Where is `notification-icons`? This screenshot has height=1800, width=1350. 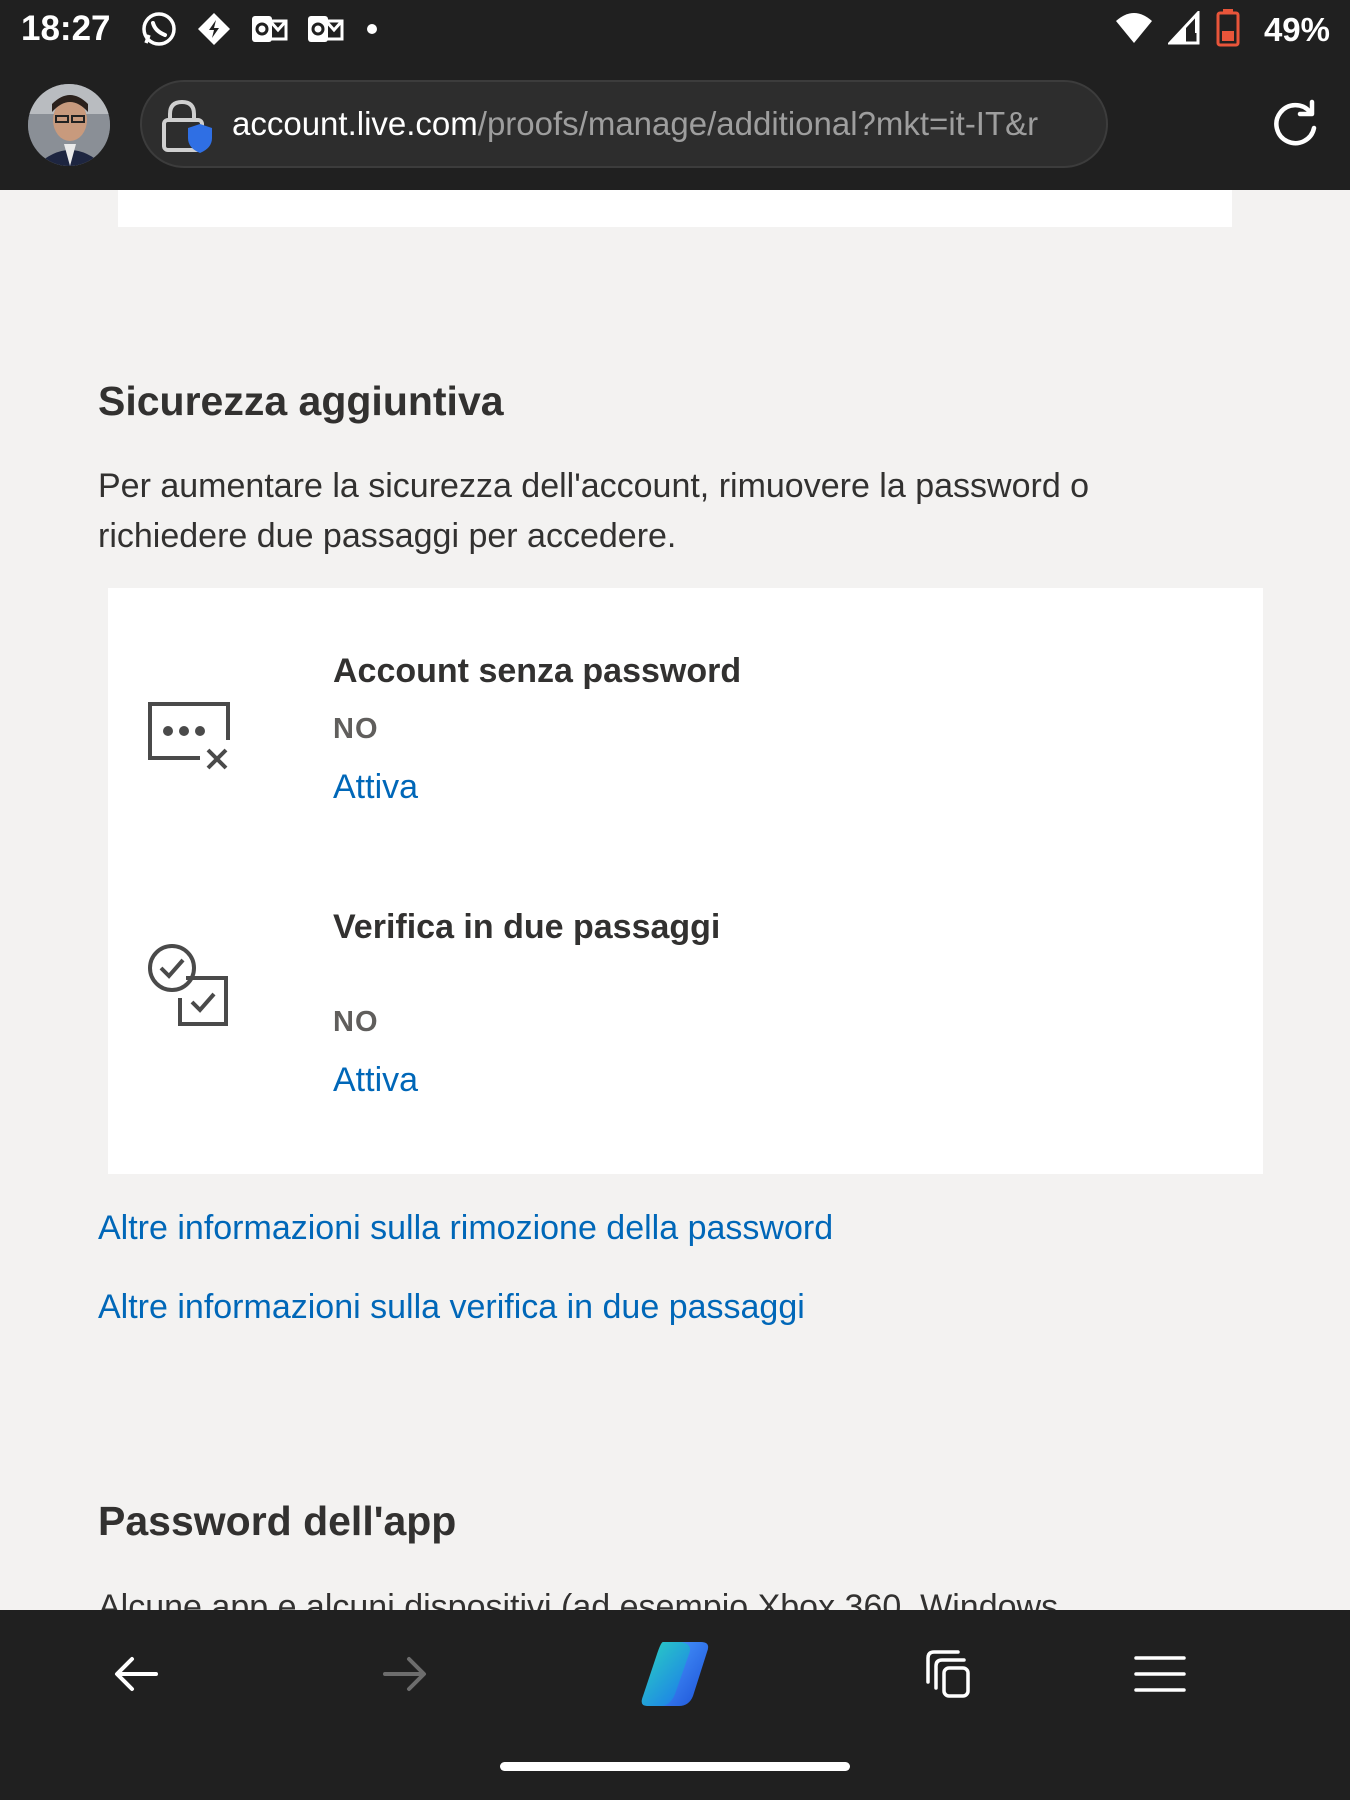 notification-icons is located at coordinates (261, 31).